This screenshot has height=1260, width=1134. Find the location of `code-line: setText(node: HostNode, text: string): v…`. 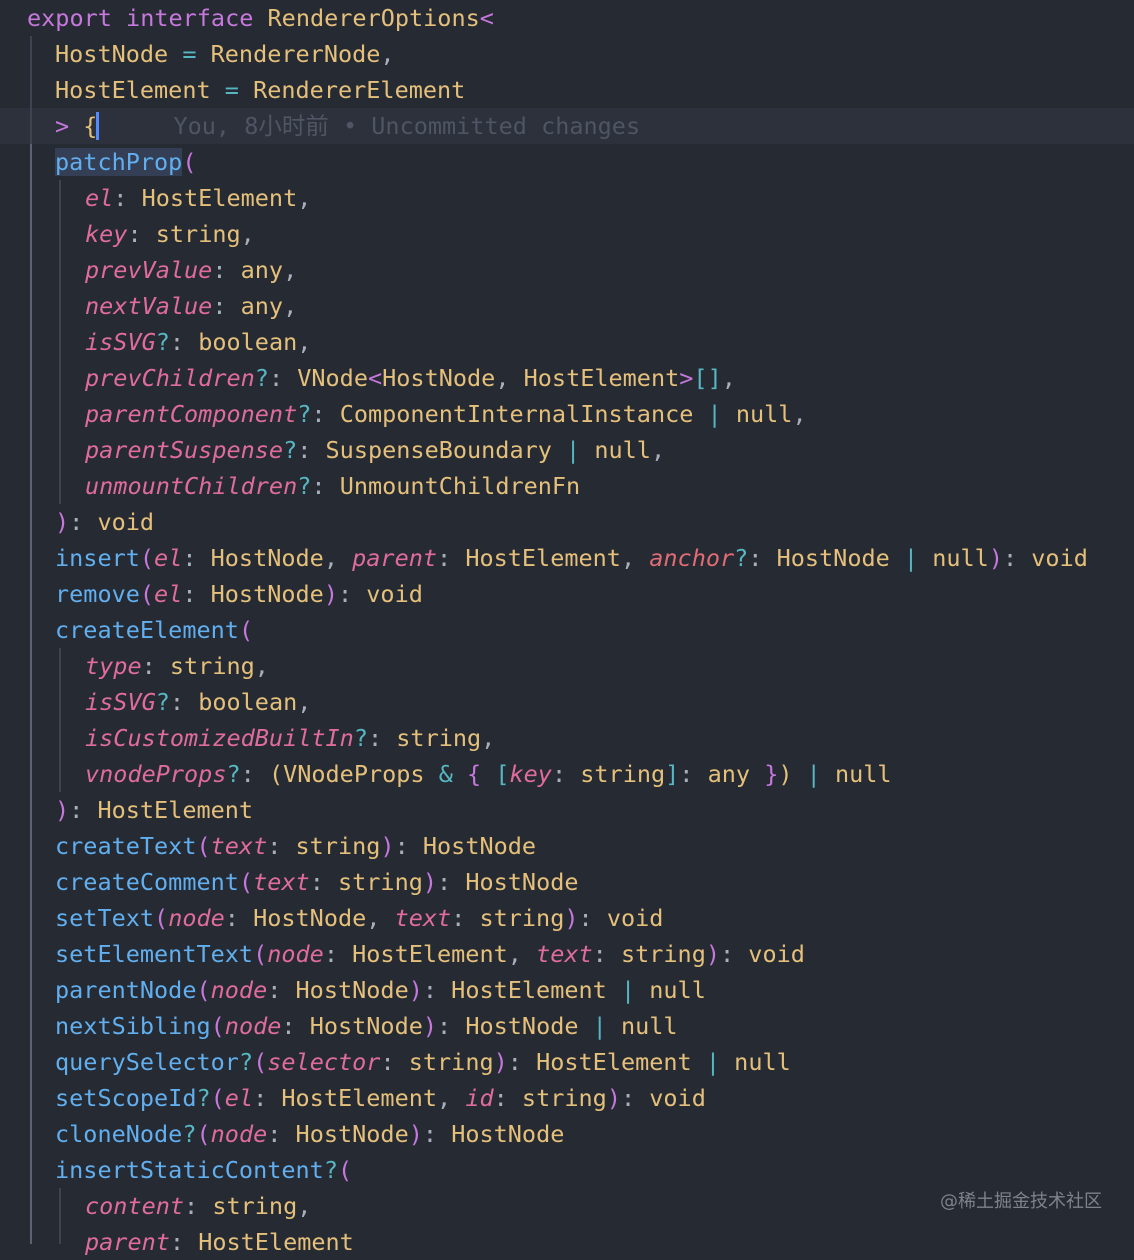

code-line: setText(node: HostNode, text: string): v… is located at coordinates (567, 918).